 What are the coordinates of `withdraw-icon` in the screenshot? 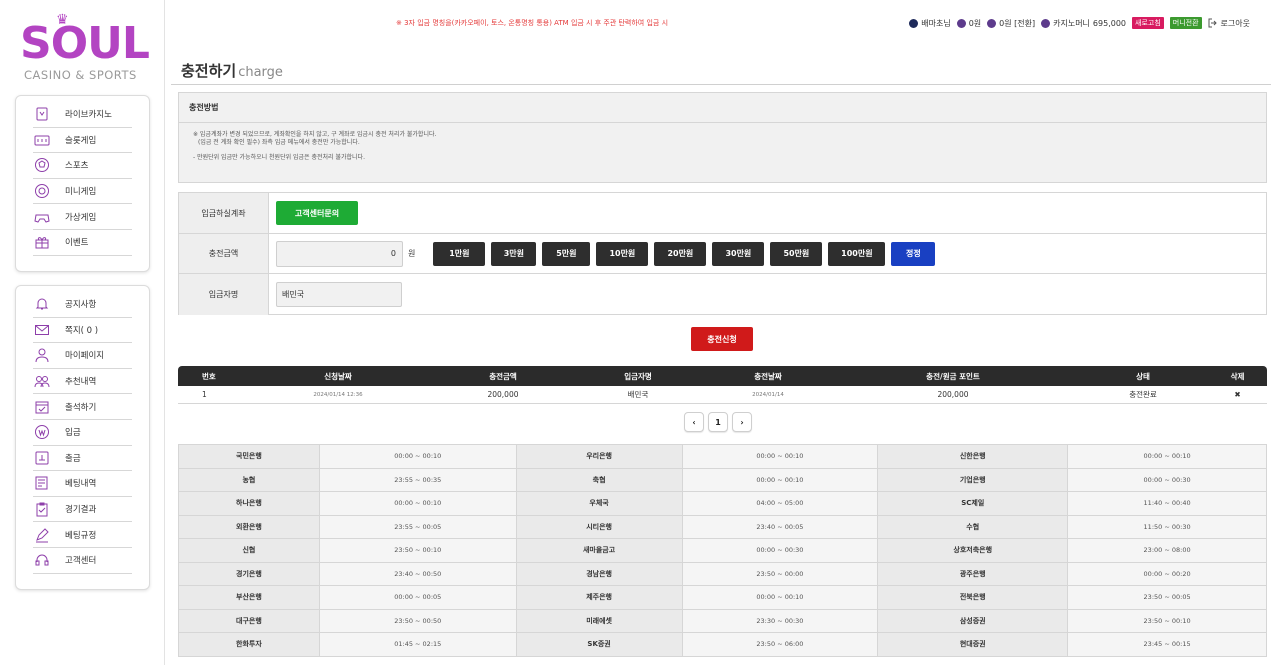 It's located at (42, 458).